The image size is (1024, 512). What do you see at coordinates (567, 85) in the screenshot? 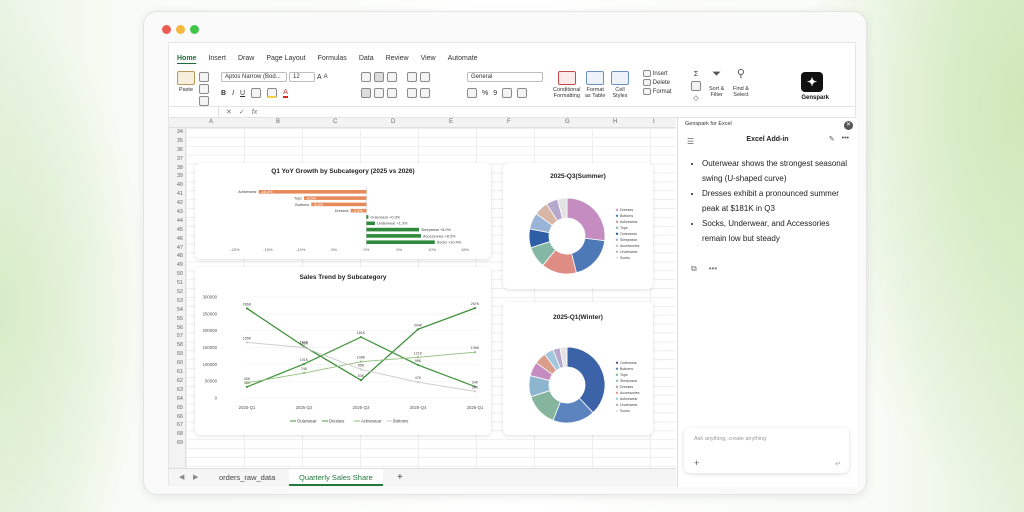
I see `conditional-formatting-button: Conditional Formatting` at bounding box center [567, 85].